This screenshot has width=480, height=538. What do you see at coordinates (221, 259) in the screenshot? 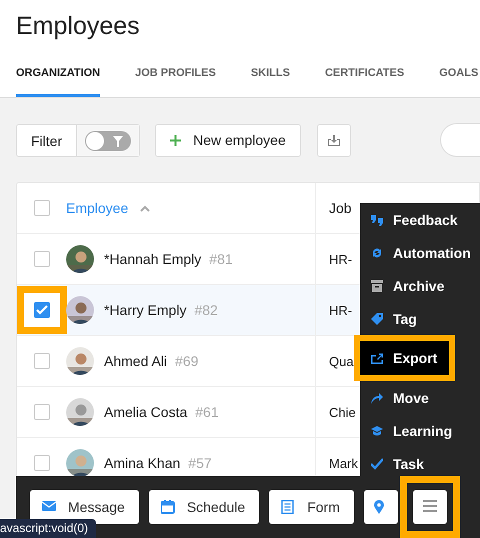
I see `employee-number: #81` at bounding box center [221, 259].